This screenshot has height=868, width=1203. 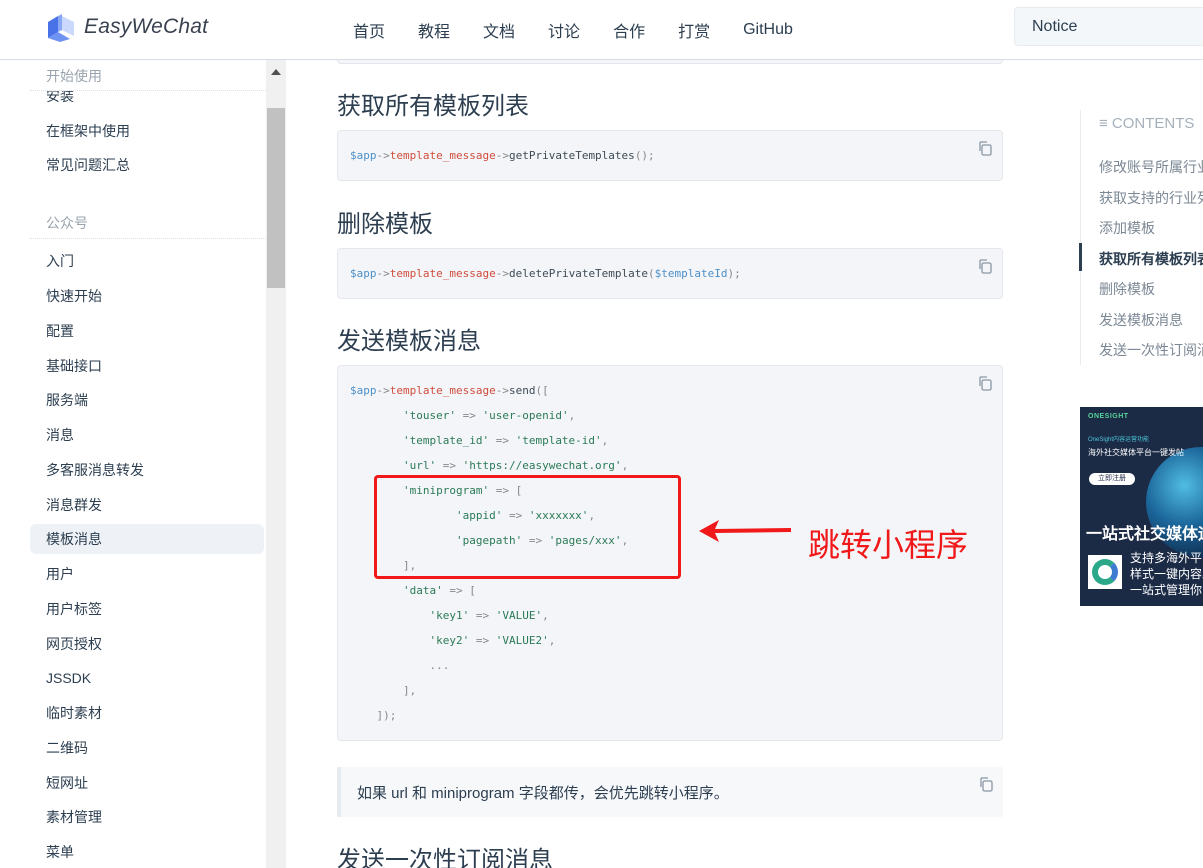 What do you see at coordinates (1127, 228) in the screenshot?
I see `toc-item: 添加模板` at bounding box center [1127, 228].